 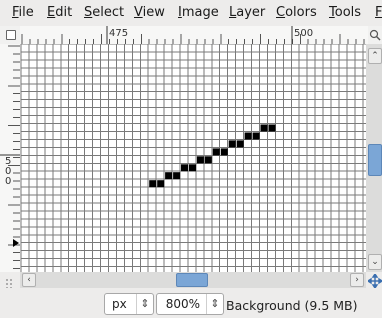 I want to click on navigate-button, so click(x=375, y=35).